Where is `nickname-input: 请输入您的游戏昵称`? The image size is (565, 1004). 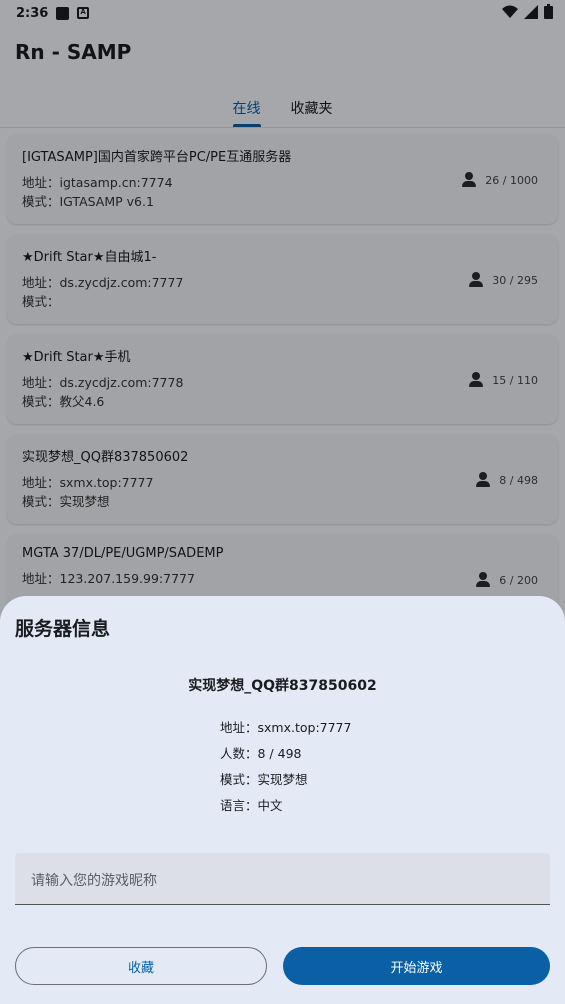
nickname-input: 请输入您的游戏昵称 is located at coordinates (282, 879).